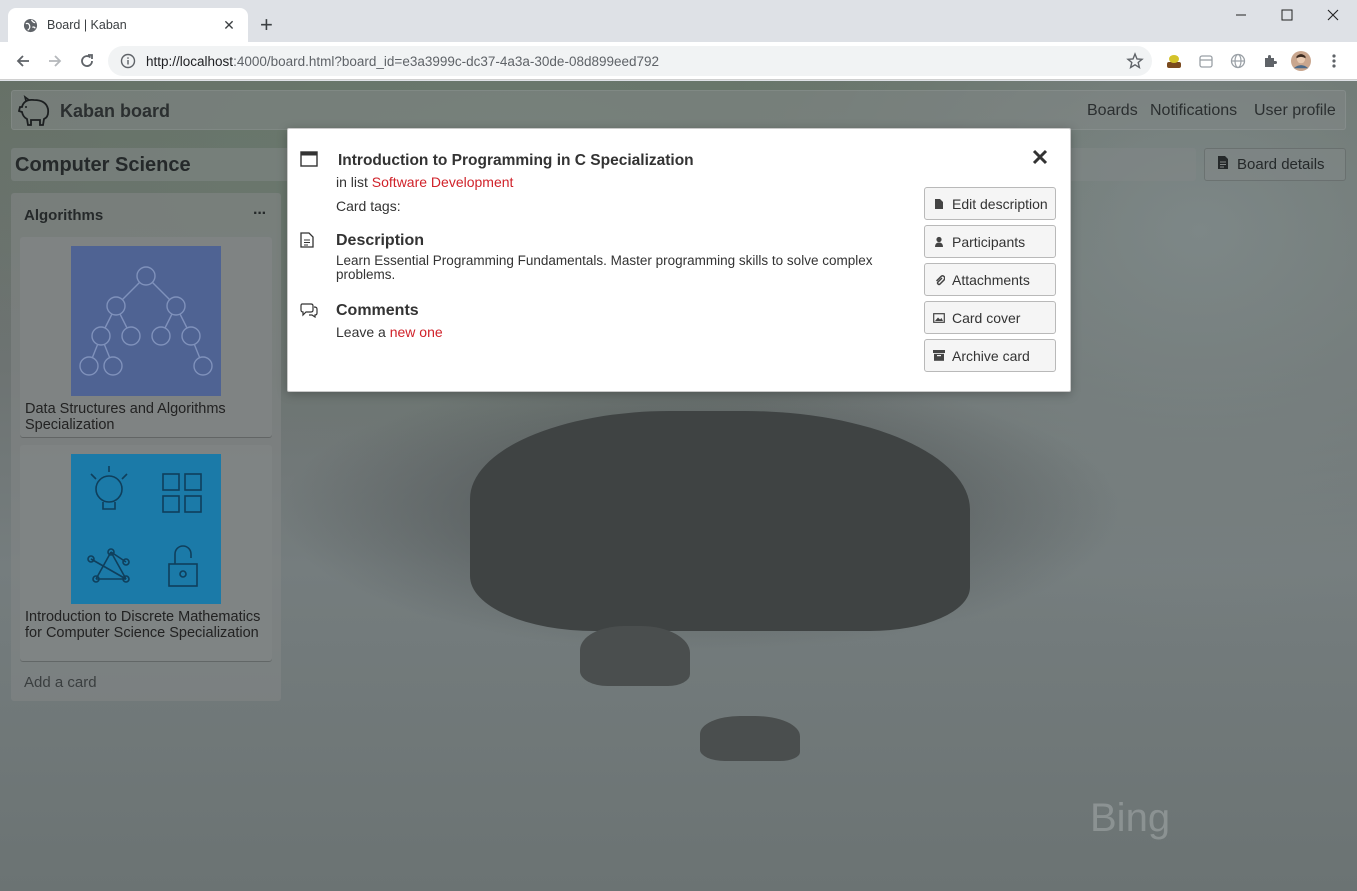 This screenshot has height=891, width=1357. Describe the element at coordinates (380, 240) in the screenshot. I see `description-heading: Description` at that location.